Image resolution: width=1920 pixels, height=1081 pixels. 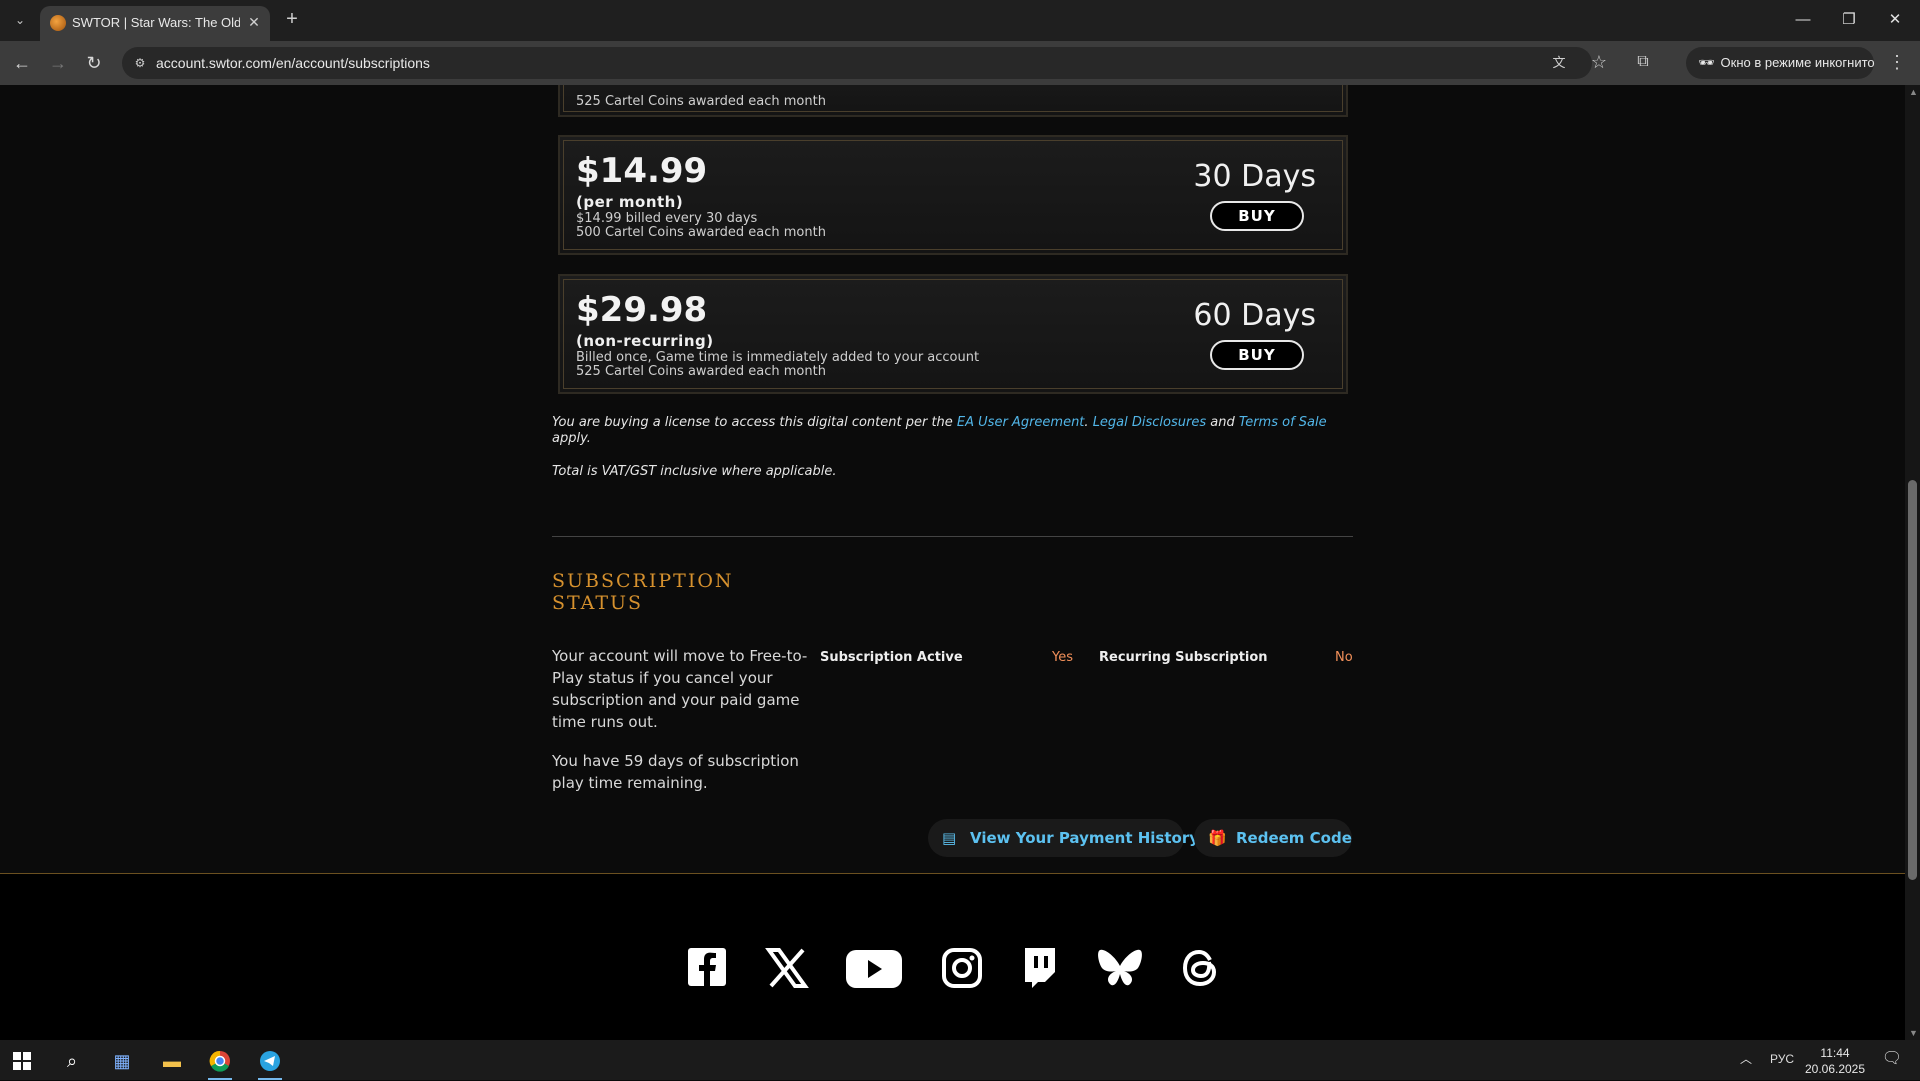 What do you see at coordinates (20, 20) in the screenshot?
I see `tab-search-chevron-icon: ⌄` at bounding box center [20, 20].